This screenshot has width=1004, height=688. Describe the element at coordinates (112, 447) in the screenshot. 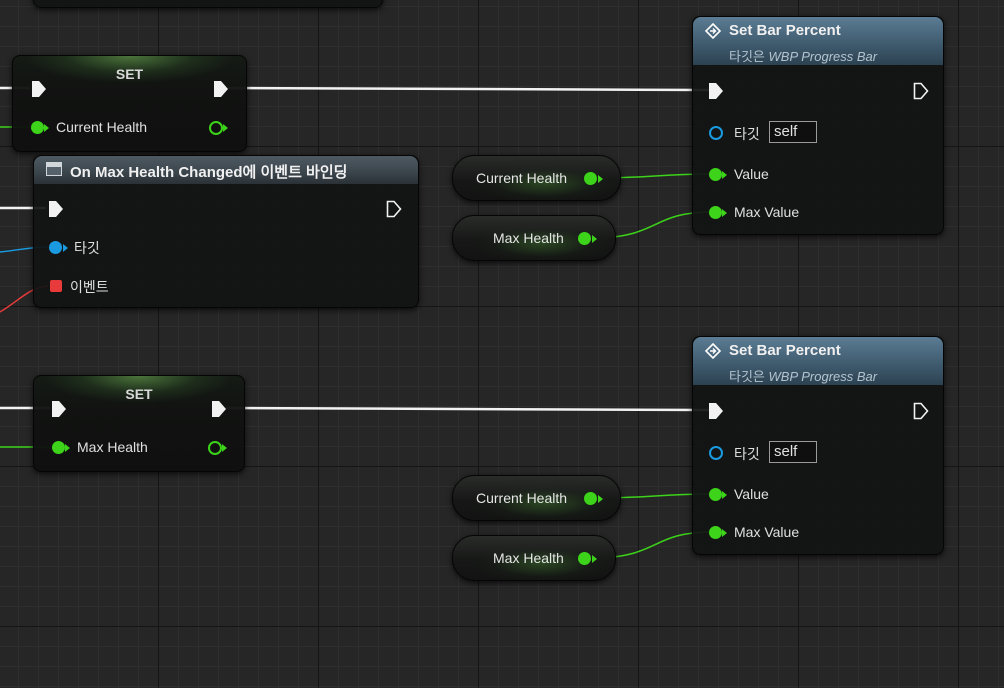

I see `set-variable-label: Max Health` at that location.